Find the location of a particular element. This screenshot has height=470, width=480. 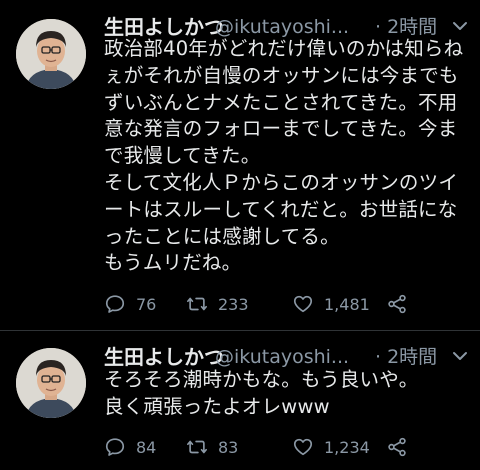

tweet-actions: 76 233 1,481 is located at coordinates (264, 304).